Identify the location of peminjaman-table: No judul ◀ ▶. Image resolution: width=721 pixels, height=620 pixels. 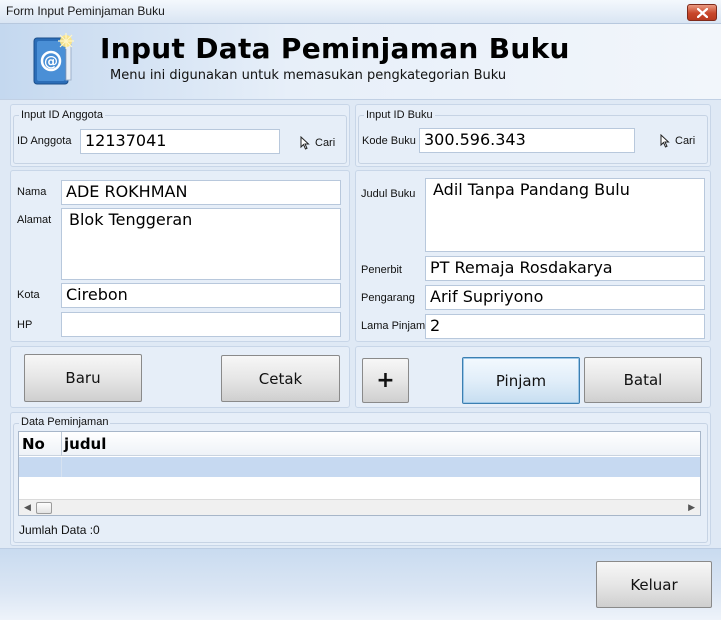
(359, 473).